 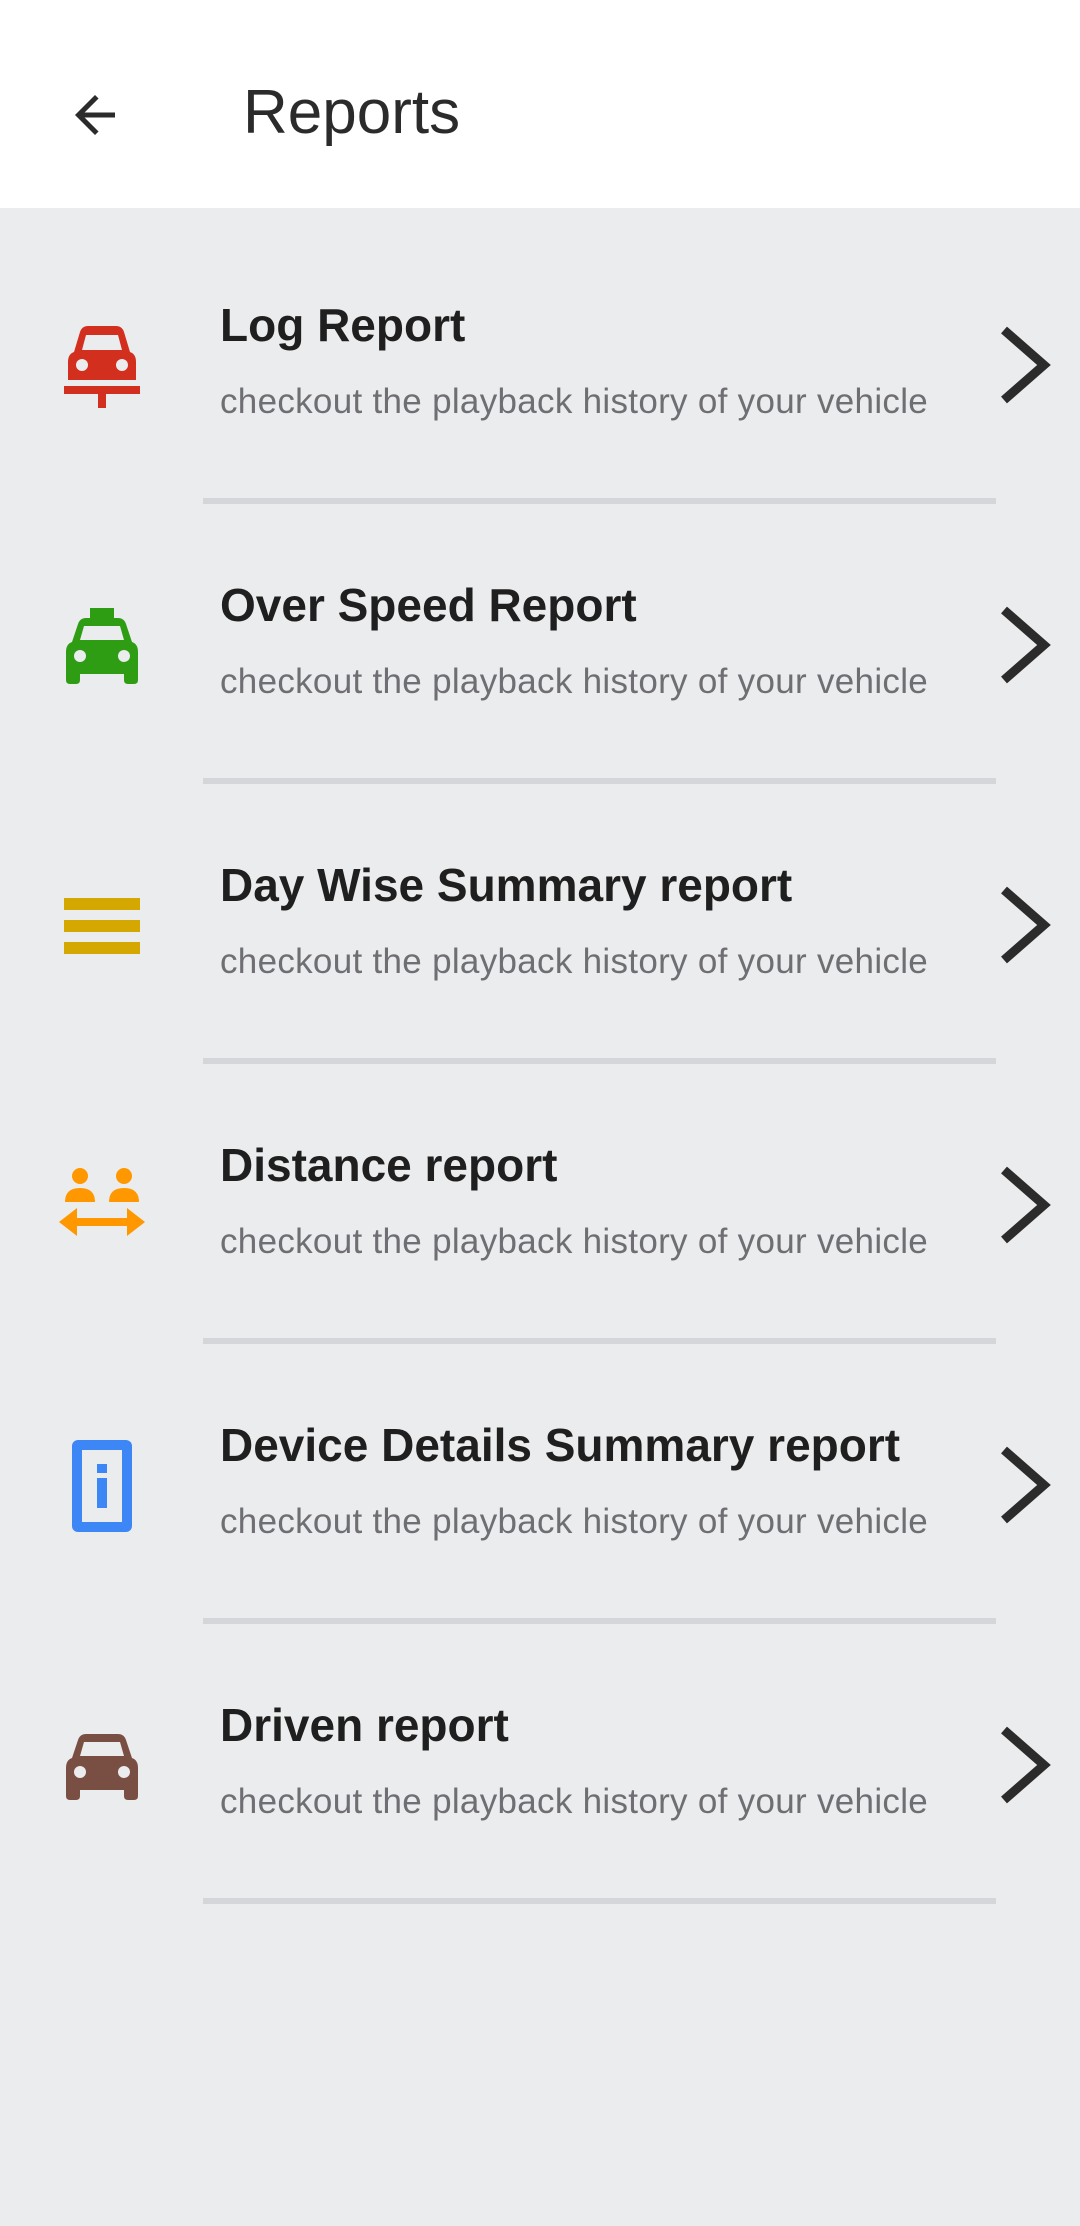 What do you see at coordinates (352, 112) in the screenshot?
I see `page-title: Reports` at bounding box center [352, 112].